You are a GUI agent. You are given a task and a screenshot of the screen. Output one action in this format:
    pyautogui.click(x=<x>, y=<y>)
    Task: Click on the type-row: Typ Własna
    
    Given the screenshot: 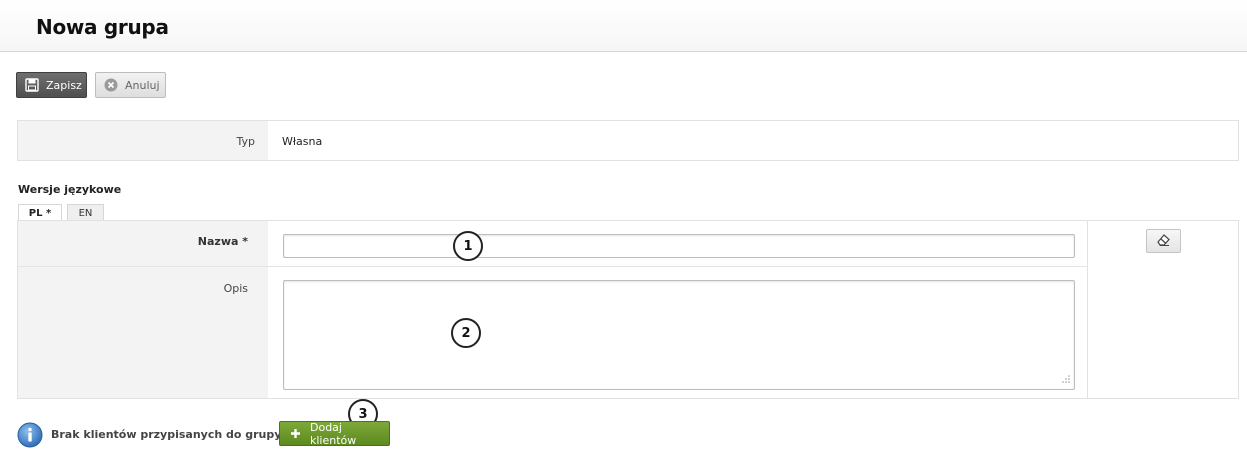 What is the action you would take?
    pyautogui.click(x=628, y=140)
    